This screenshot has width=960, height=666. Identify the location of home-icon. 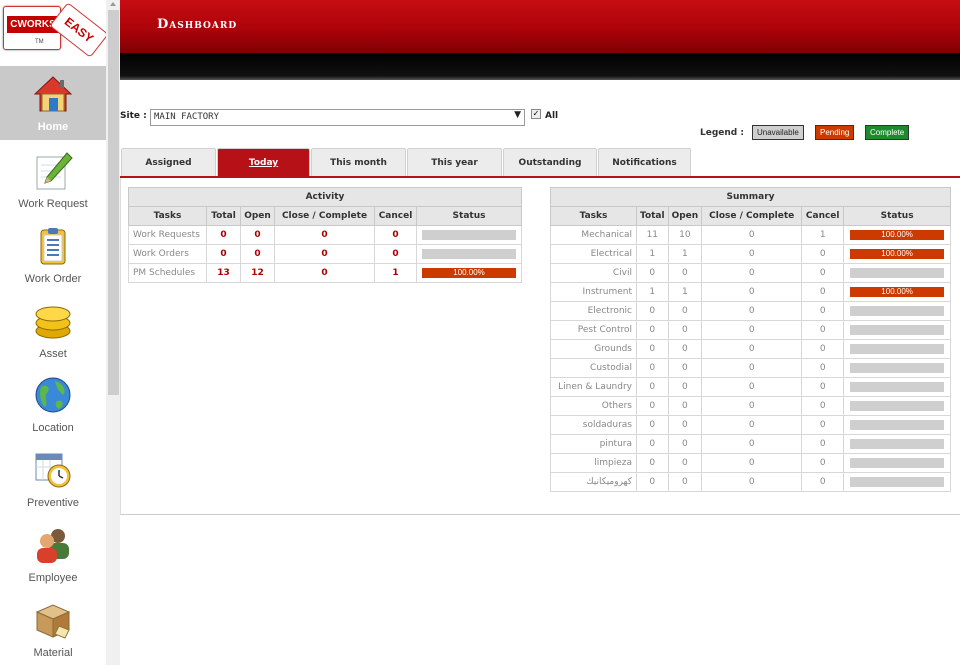
(53, 94).